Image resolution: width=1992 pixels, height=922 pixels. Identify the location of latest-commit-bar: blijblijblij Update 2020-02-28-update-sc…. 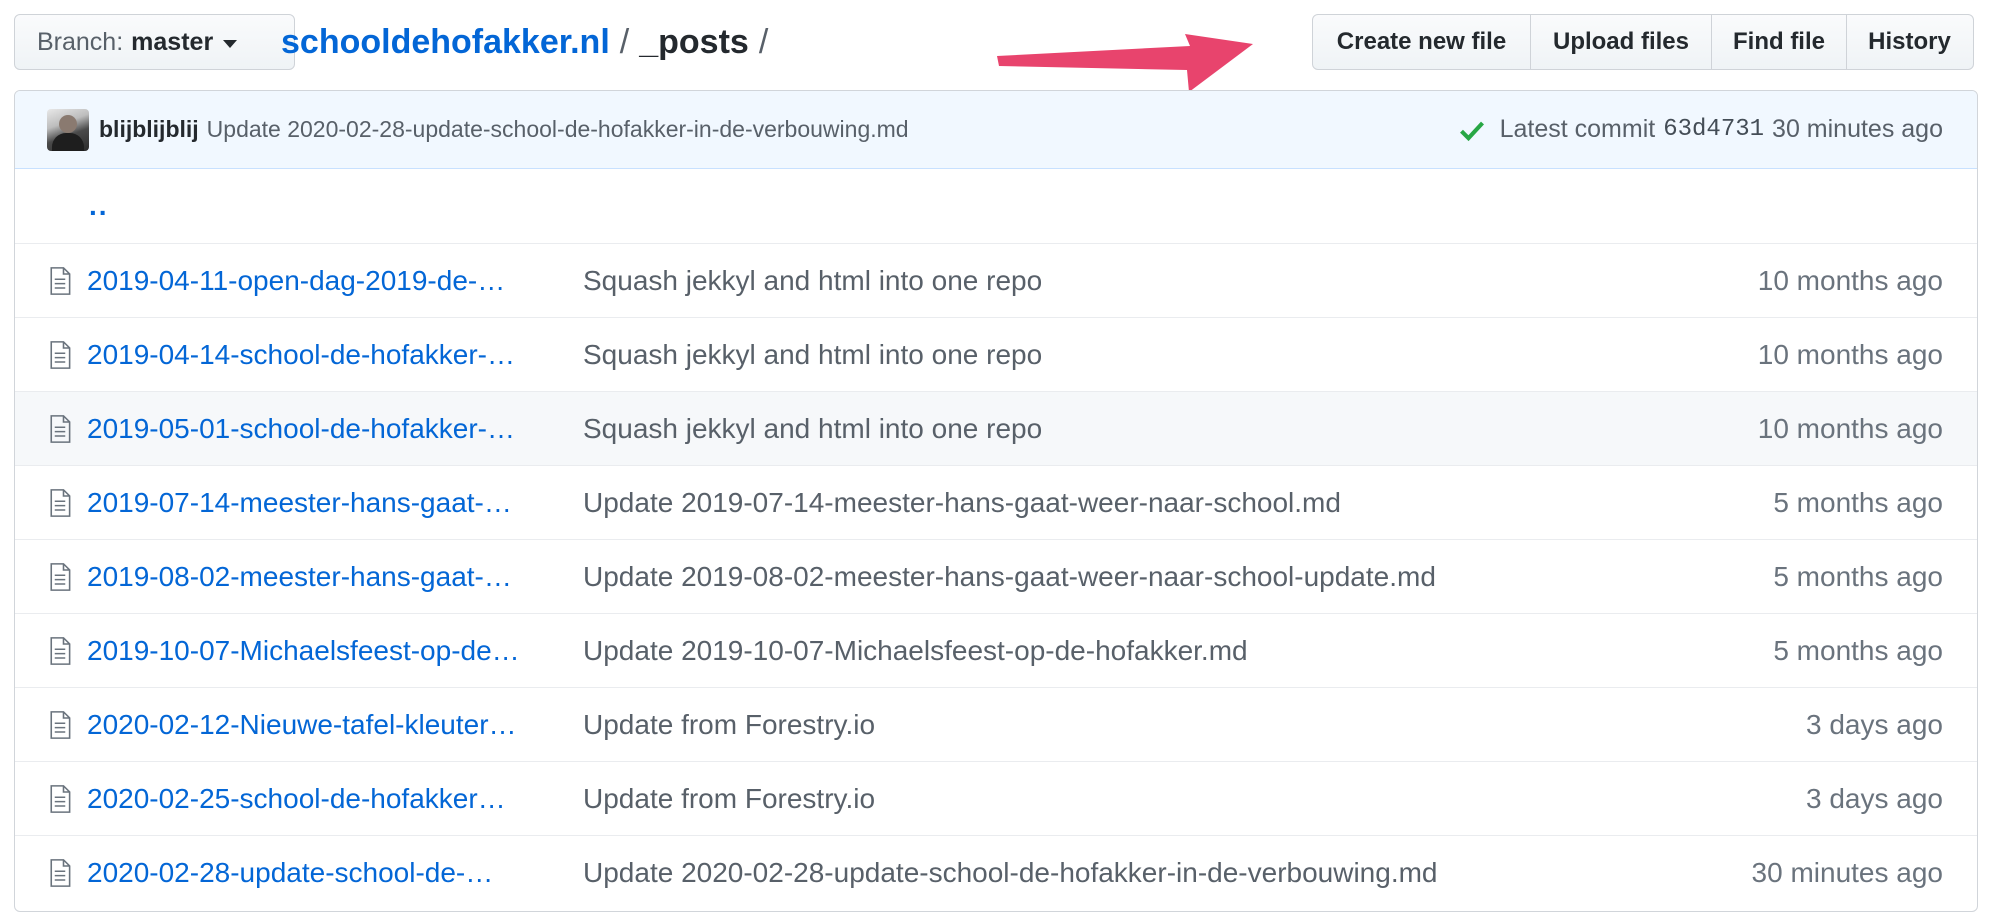
(996, 130).